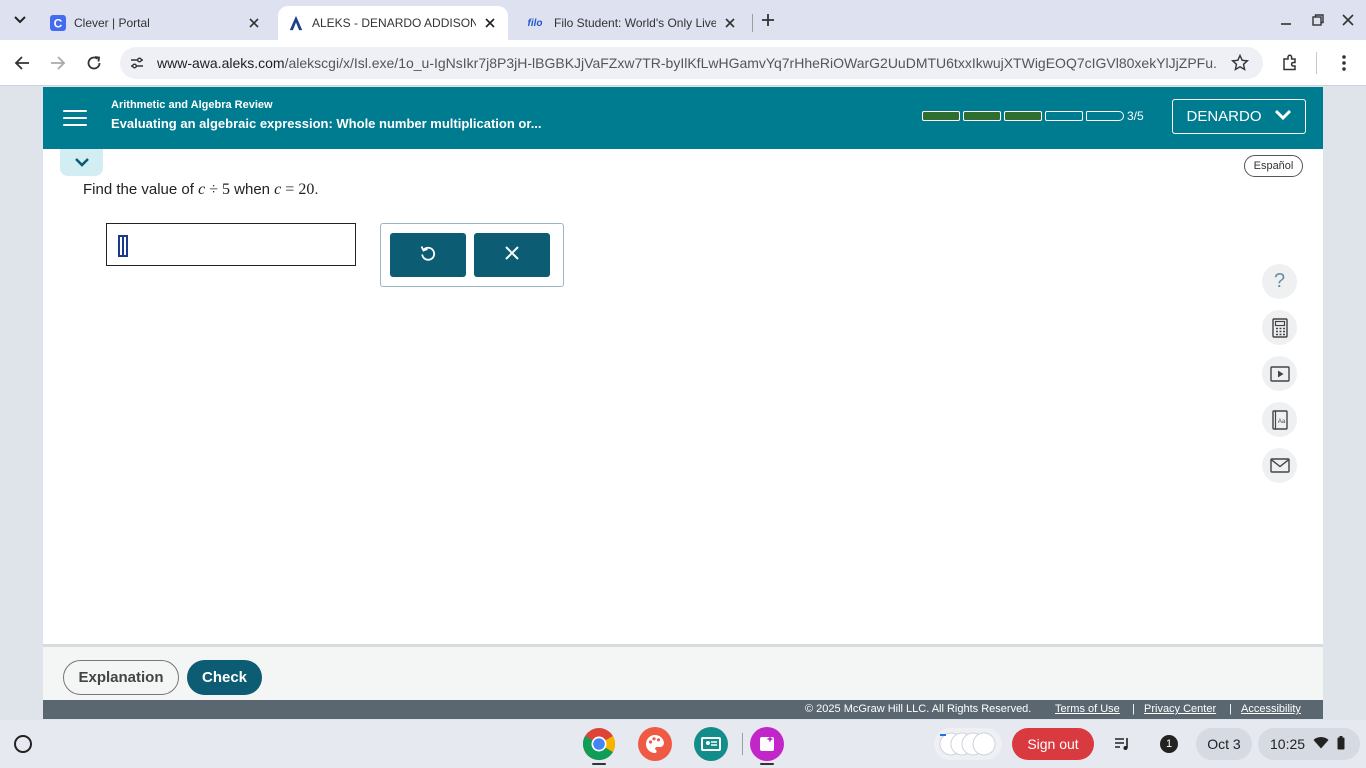 The image size is (1366, 768). Describe the element at coordinates (23, 744) in the screenshot. I see `launcher-icon` at that location.